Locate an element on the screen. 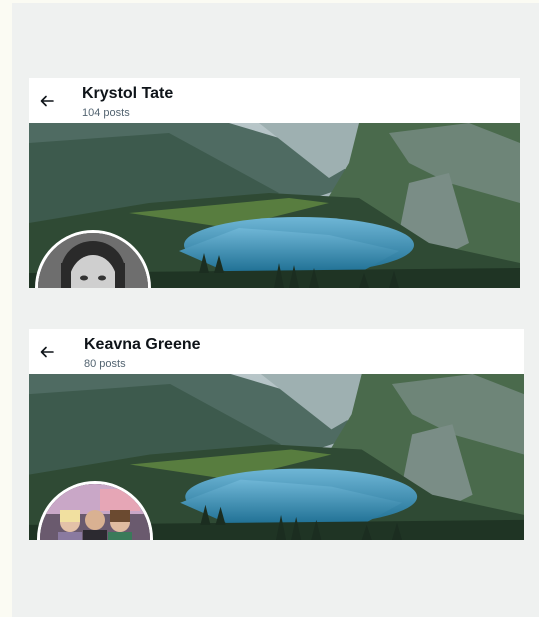  profile-name: Krystol Tate is located at coordinates (128, 93).